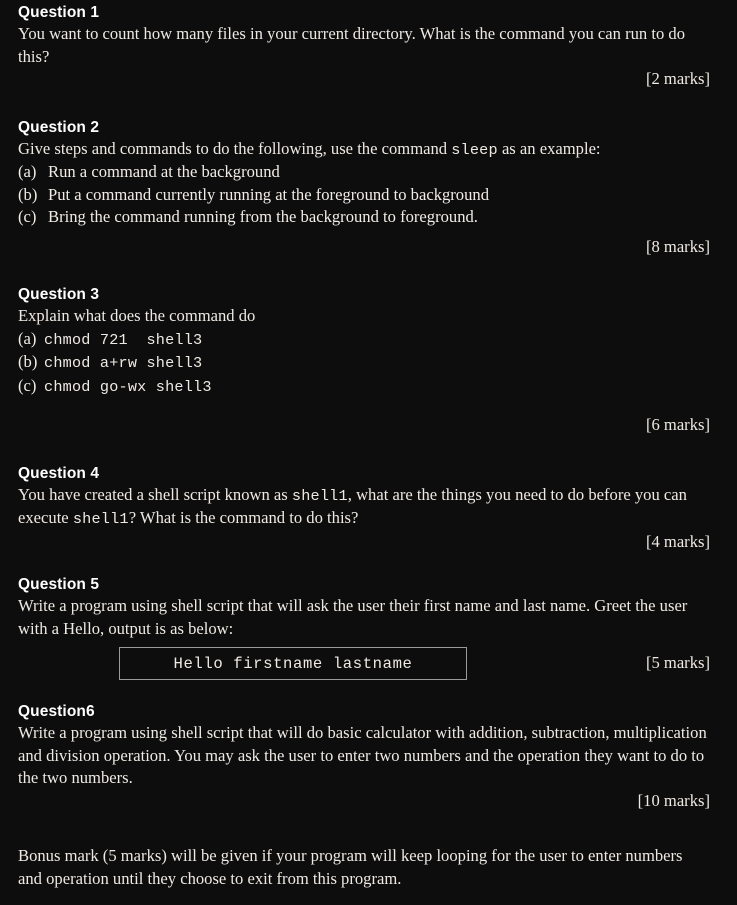 This screenshot has width=737, height=905. I want to click on question-4-part3: ? What is the command to do this?, so click(243, 517).